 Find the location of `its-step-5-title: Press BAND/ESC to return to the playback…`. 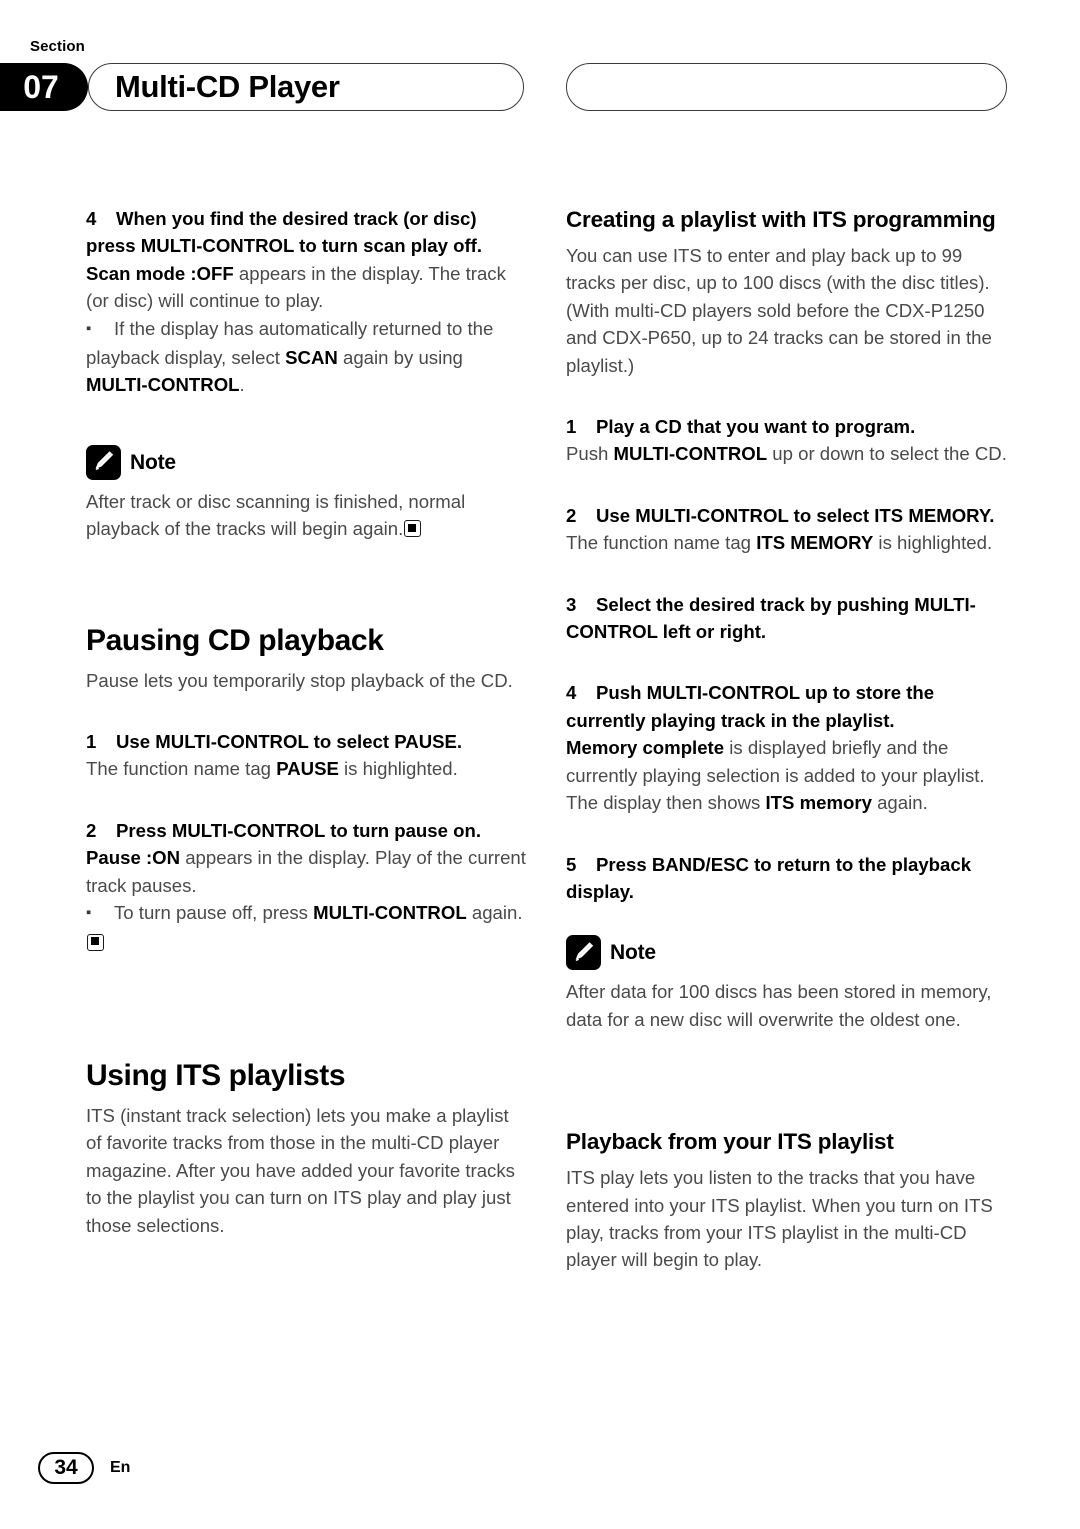

its-step-5-title: Press BAND/ESC to return to the playback… is located at coordinates (769, 877).